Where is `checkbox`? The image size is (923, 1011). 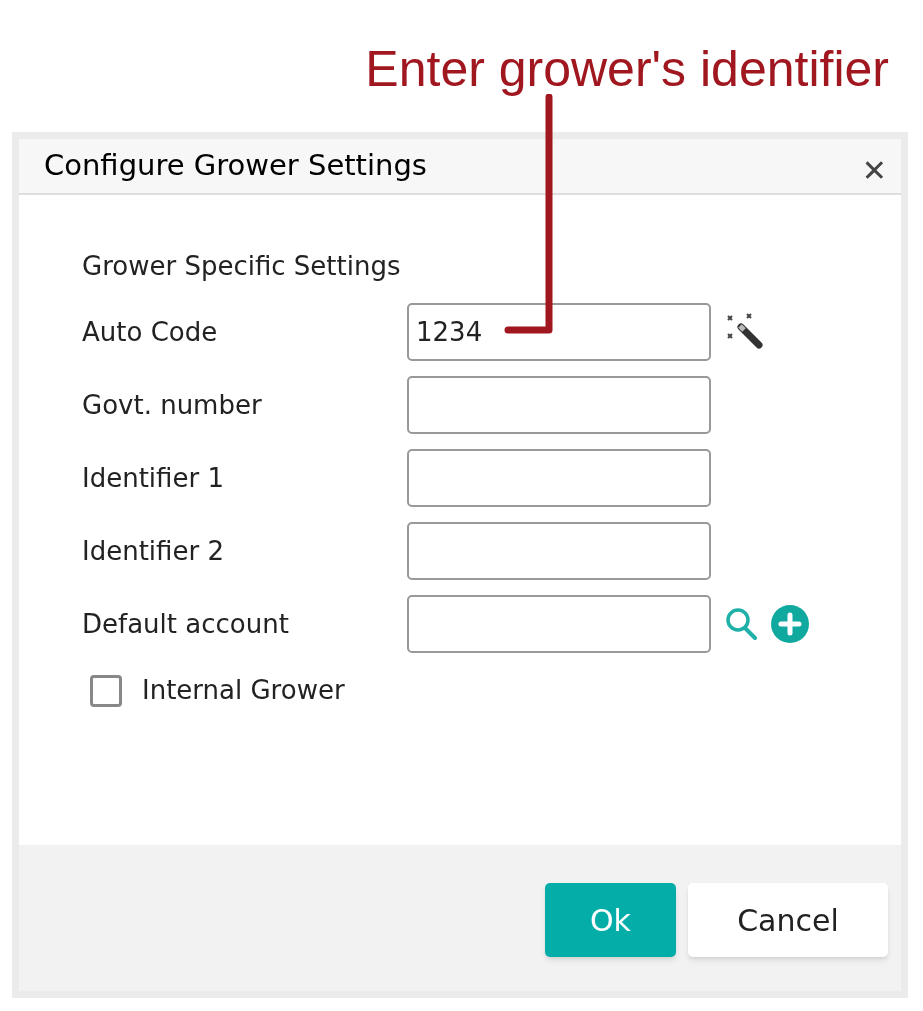
checkbox is located at coordinates (106, 690).